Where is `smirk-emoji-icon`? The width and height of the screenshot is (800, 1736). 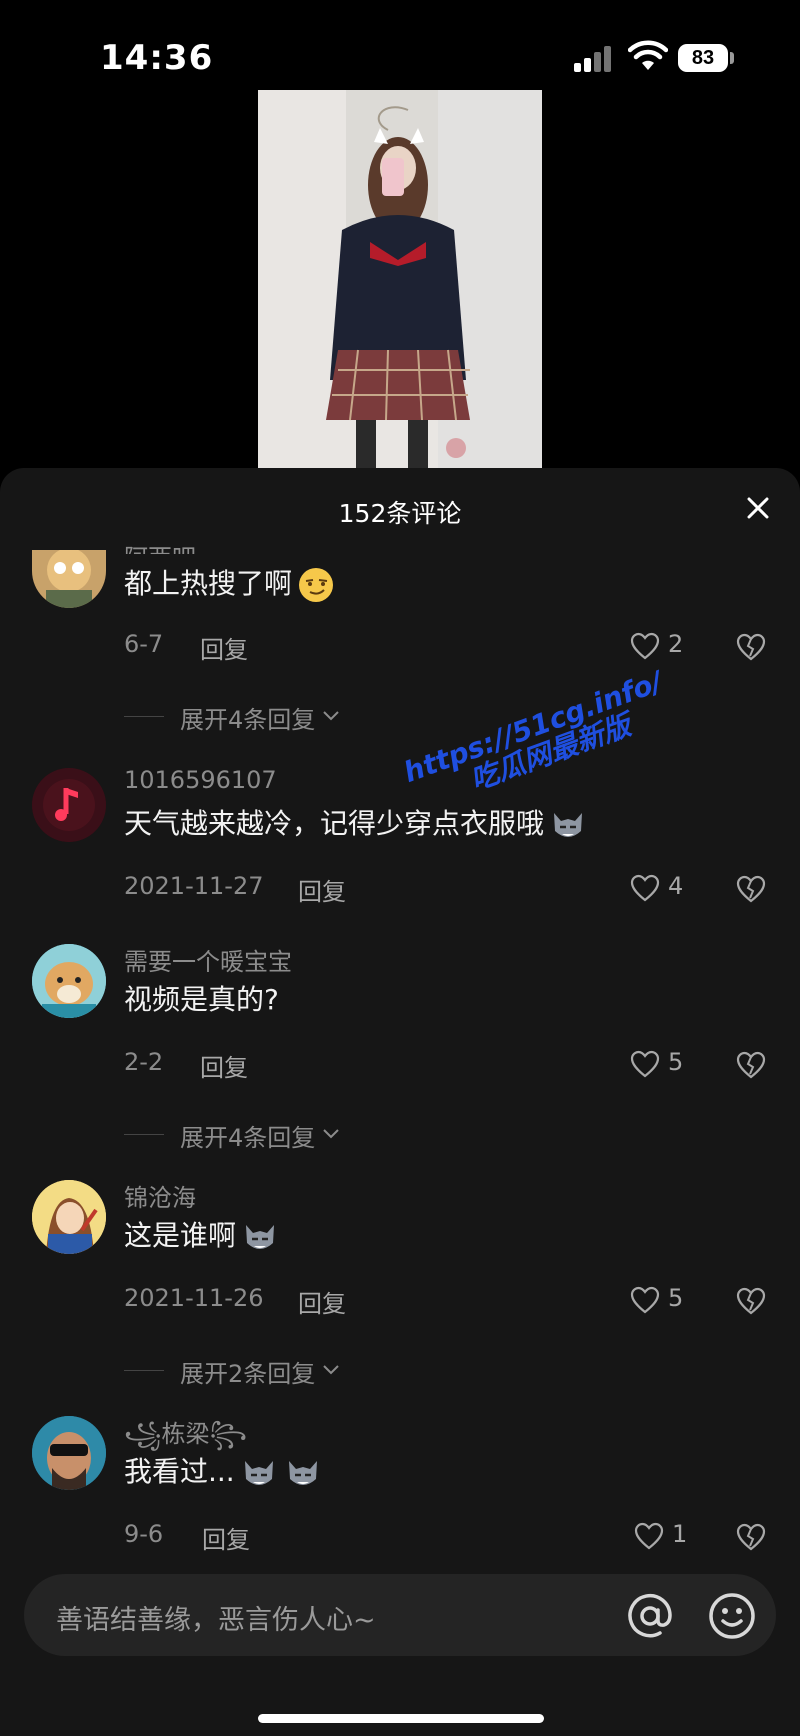
smirk-emoji-icon is located at coordinates (316, 585).